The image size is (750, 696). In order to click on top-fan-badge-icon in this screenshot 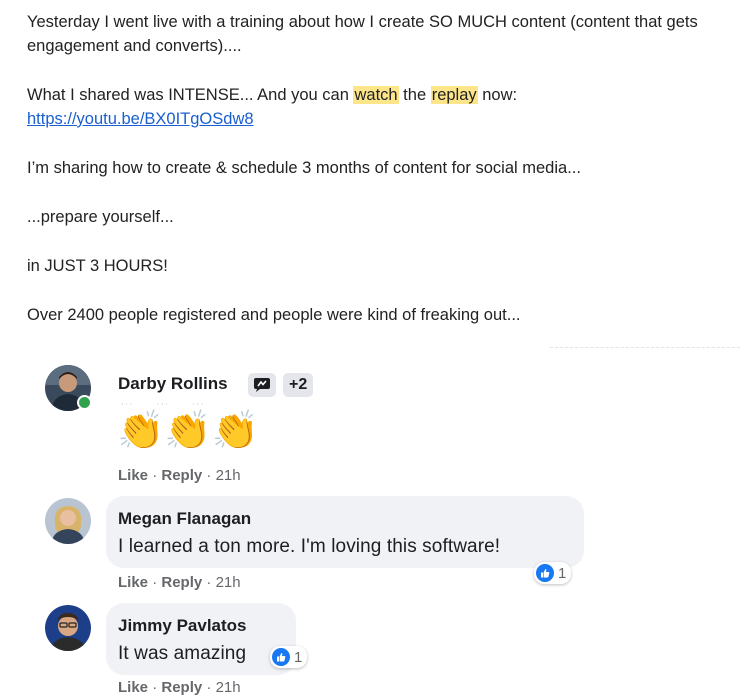, I will do `click(262, 385)`.